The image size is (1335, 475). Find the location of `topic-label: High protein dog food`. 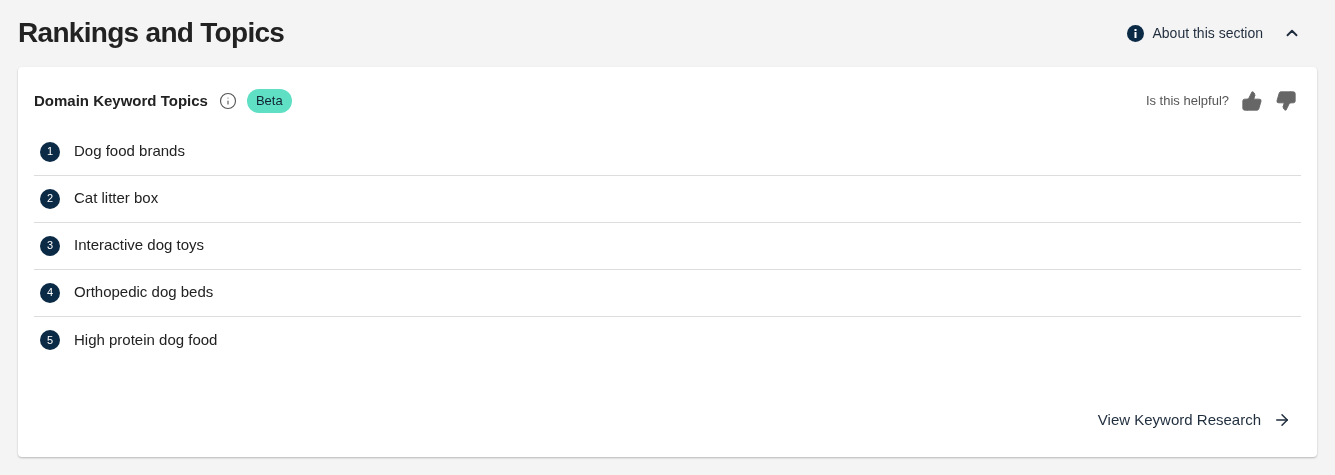

topic-label: High protein dog food is located at coordinates (146, 339).